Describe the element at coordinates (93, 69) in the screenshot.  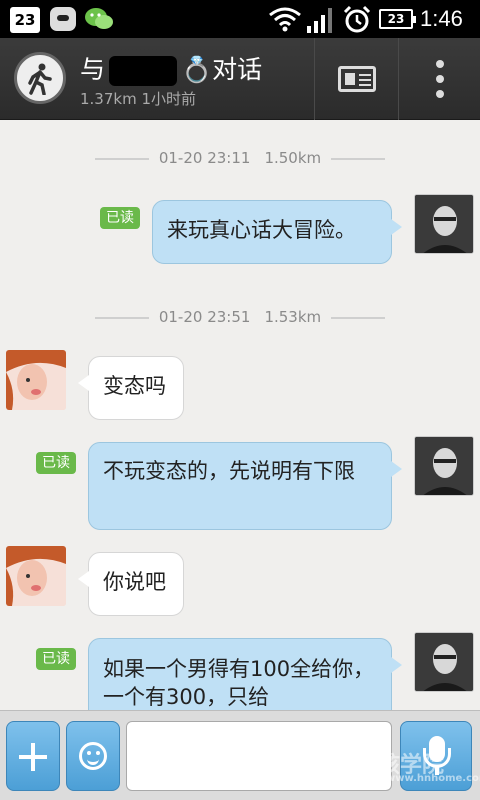
I see `title-prefix: 与` at that location.